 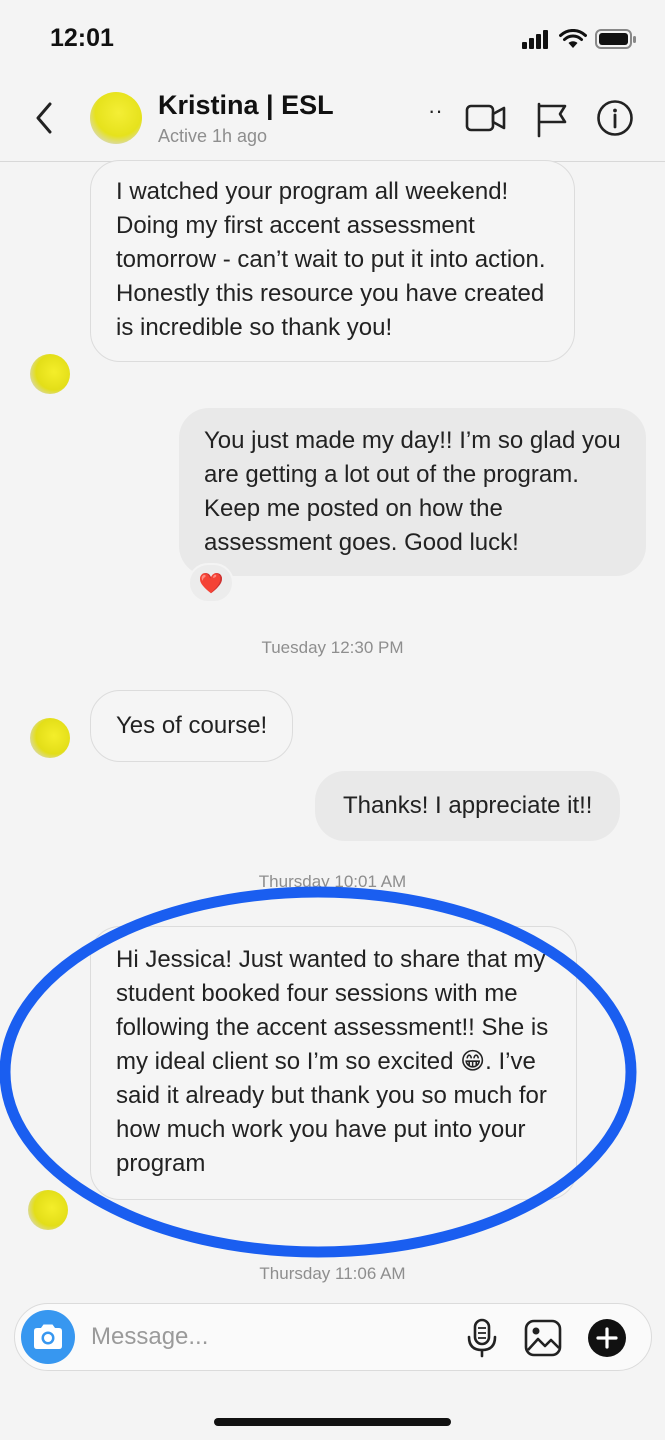 What do you see at coordinates (543, 1338) in the screenshot?
I see `gallery-icon` at bounding box center [543, 1338].